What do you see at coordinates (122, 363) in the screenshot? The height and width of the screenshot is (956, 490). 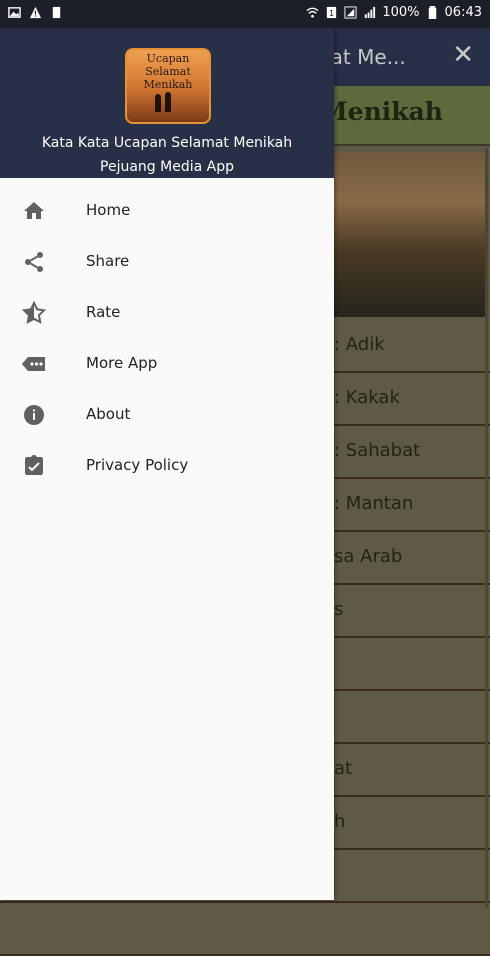 I see `menu-item-label: More App` at bounding box center [122, 363].